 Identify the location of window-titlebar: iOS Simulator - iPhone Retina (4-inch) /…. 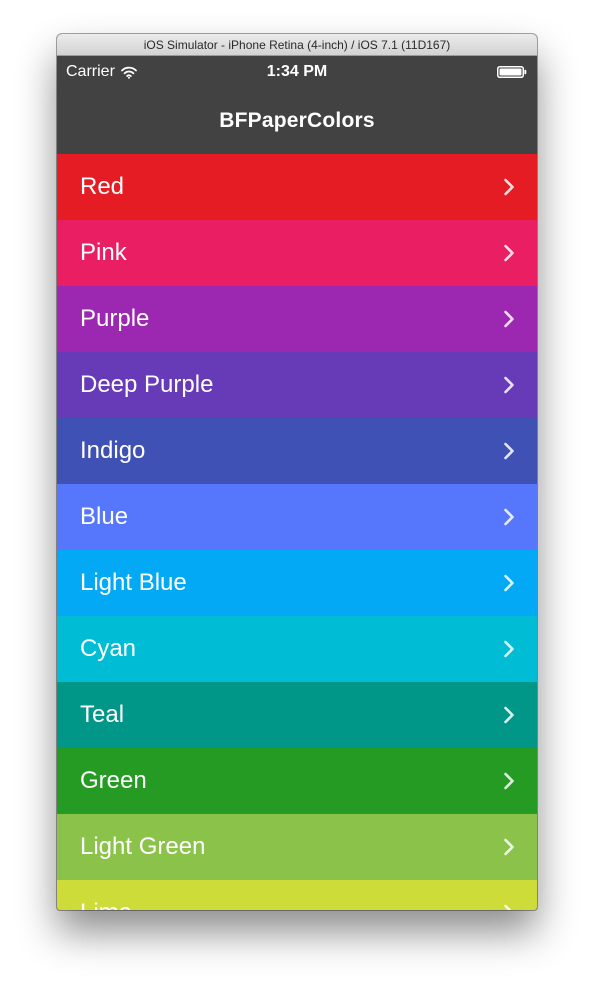
(297, 45).